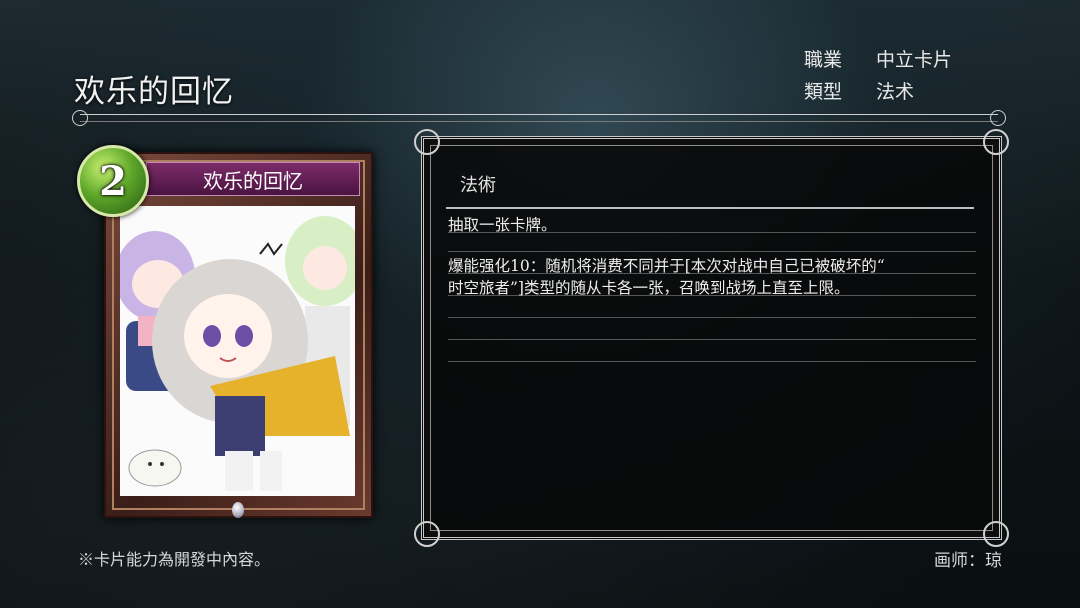 The image size is (1080, 608). I want to click on card-title: 欢乐的回忆, so click(154, 92).